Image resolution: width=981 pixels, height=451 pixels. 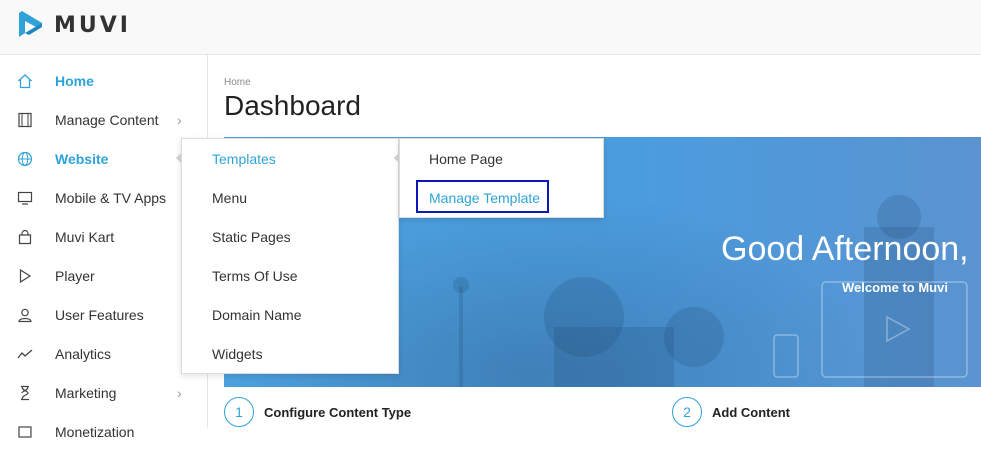 I want to click on play-icon, so click(x=25, y=276).